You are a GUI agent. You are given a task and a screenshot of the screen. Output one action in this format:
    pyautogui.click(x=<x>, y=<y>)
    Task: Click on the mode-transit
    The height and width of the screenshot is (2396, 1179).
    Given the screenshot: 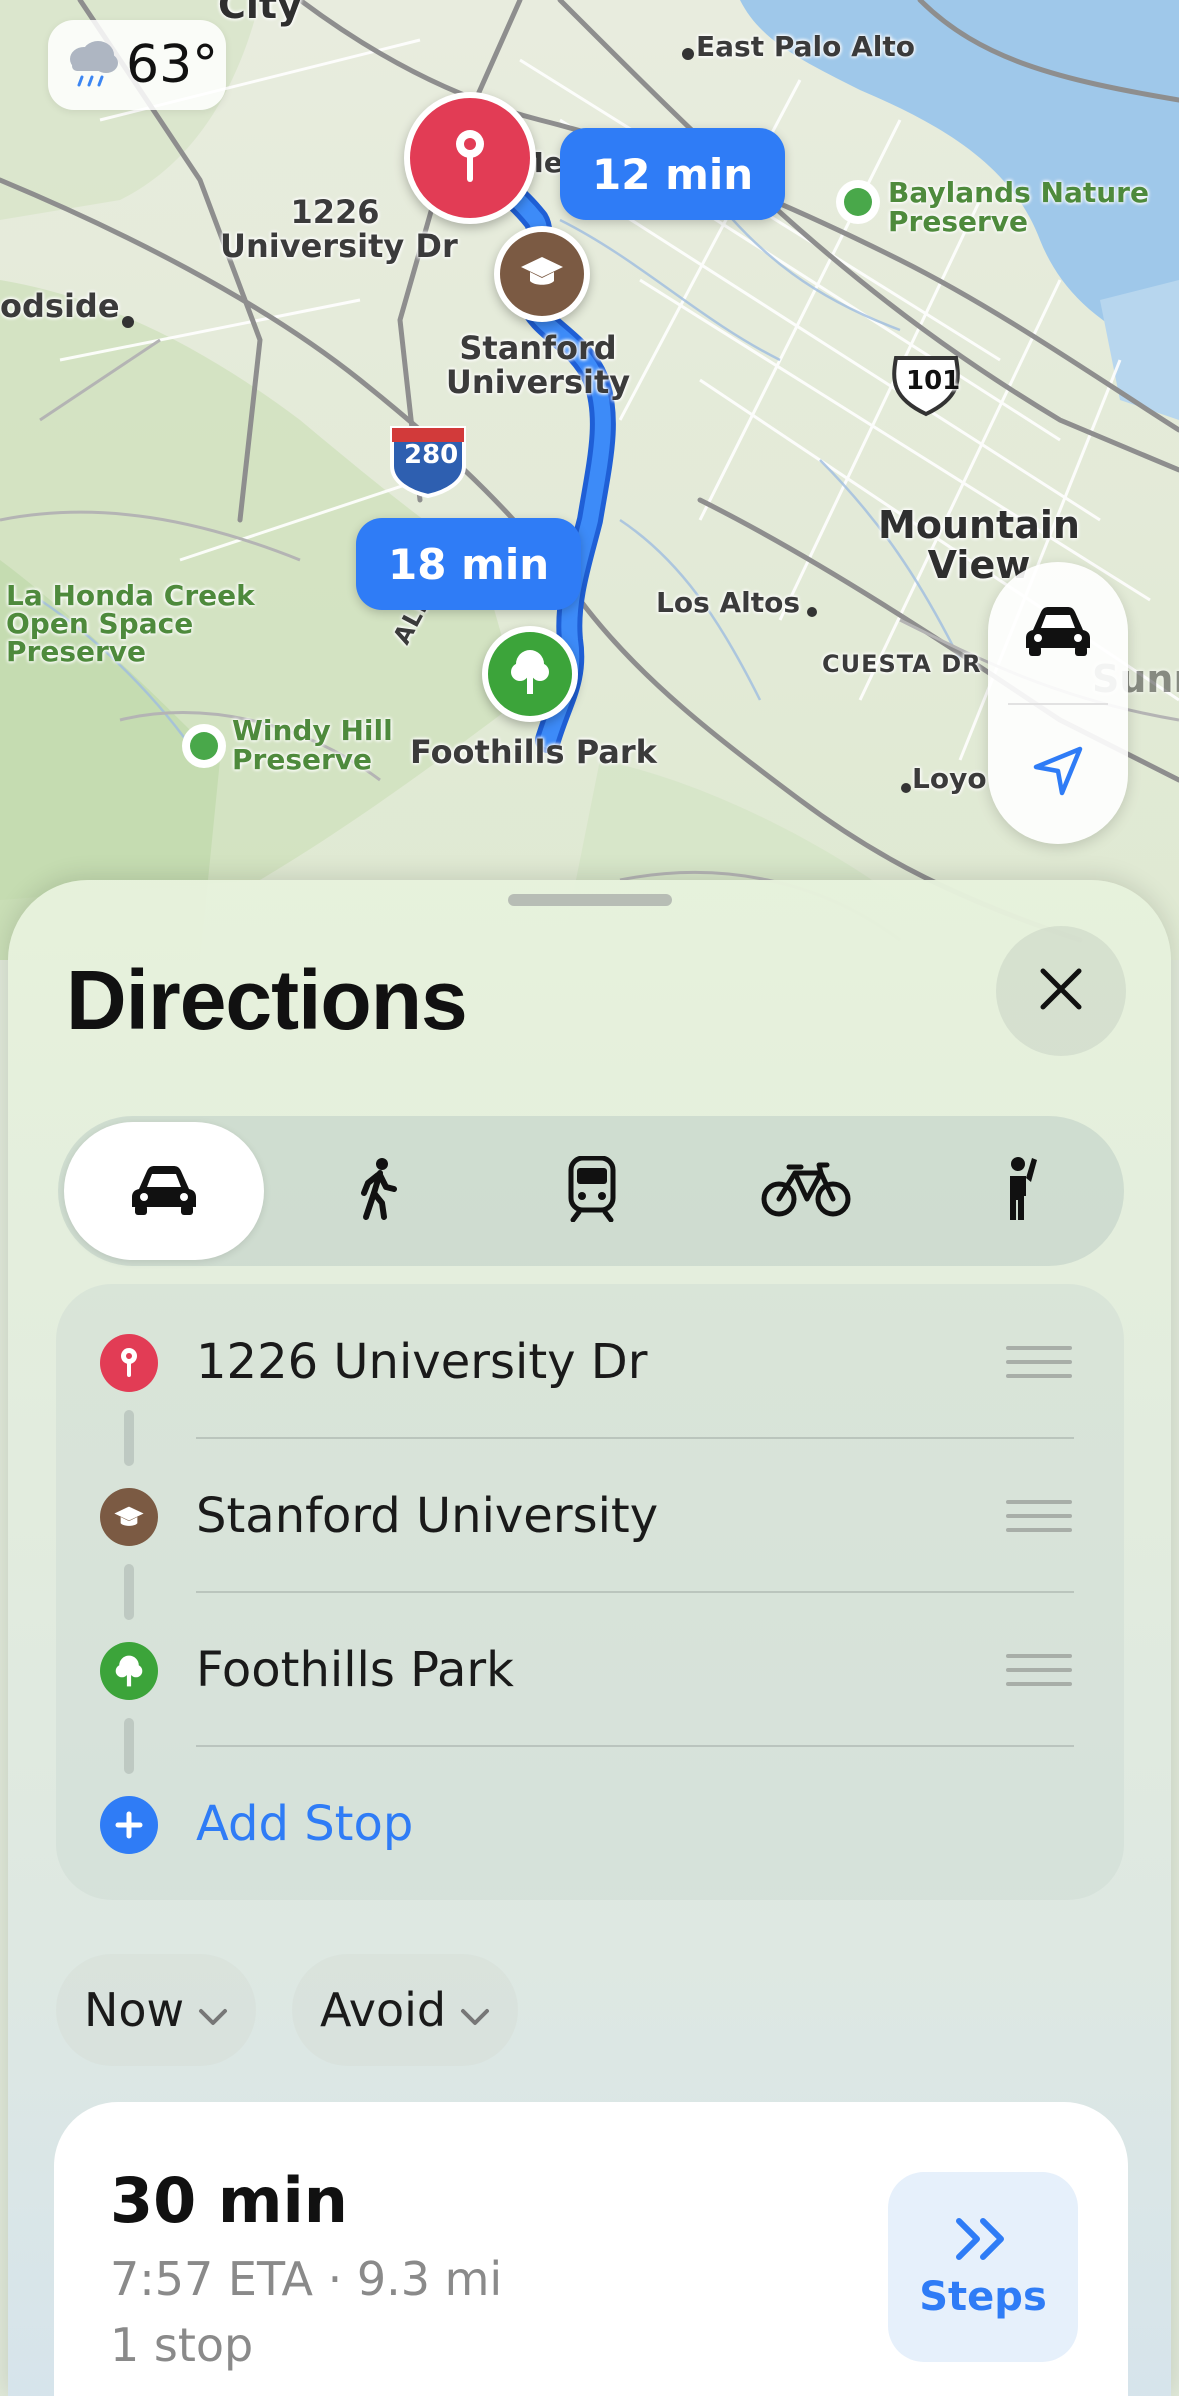 What is the action you would take?
    pyautogui.click(x=592, y=1191)
    